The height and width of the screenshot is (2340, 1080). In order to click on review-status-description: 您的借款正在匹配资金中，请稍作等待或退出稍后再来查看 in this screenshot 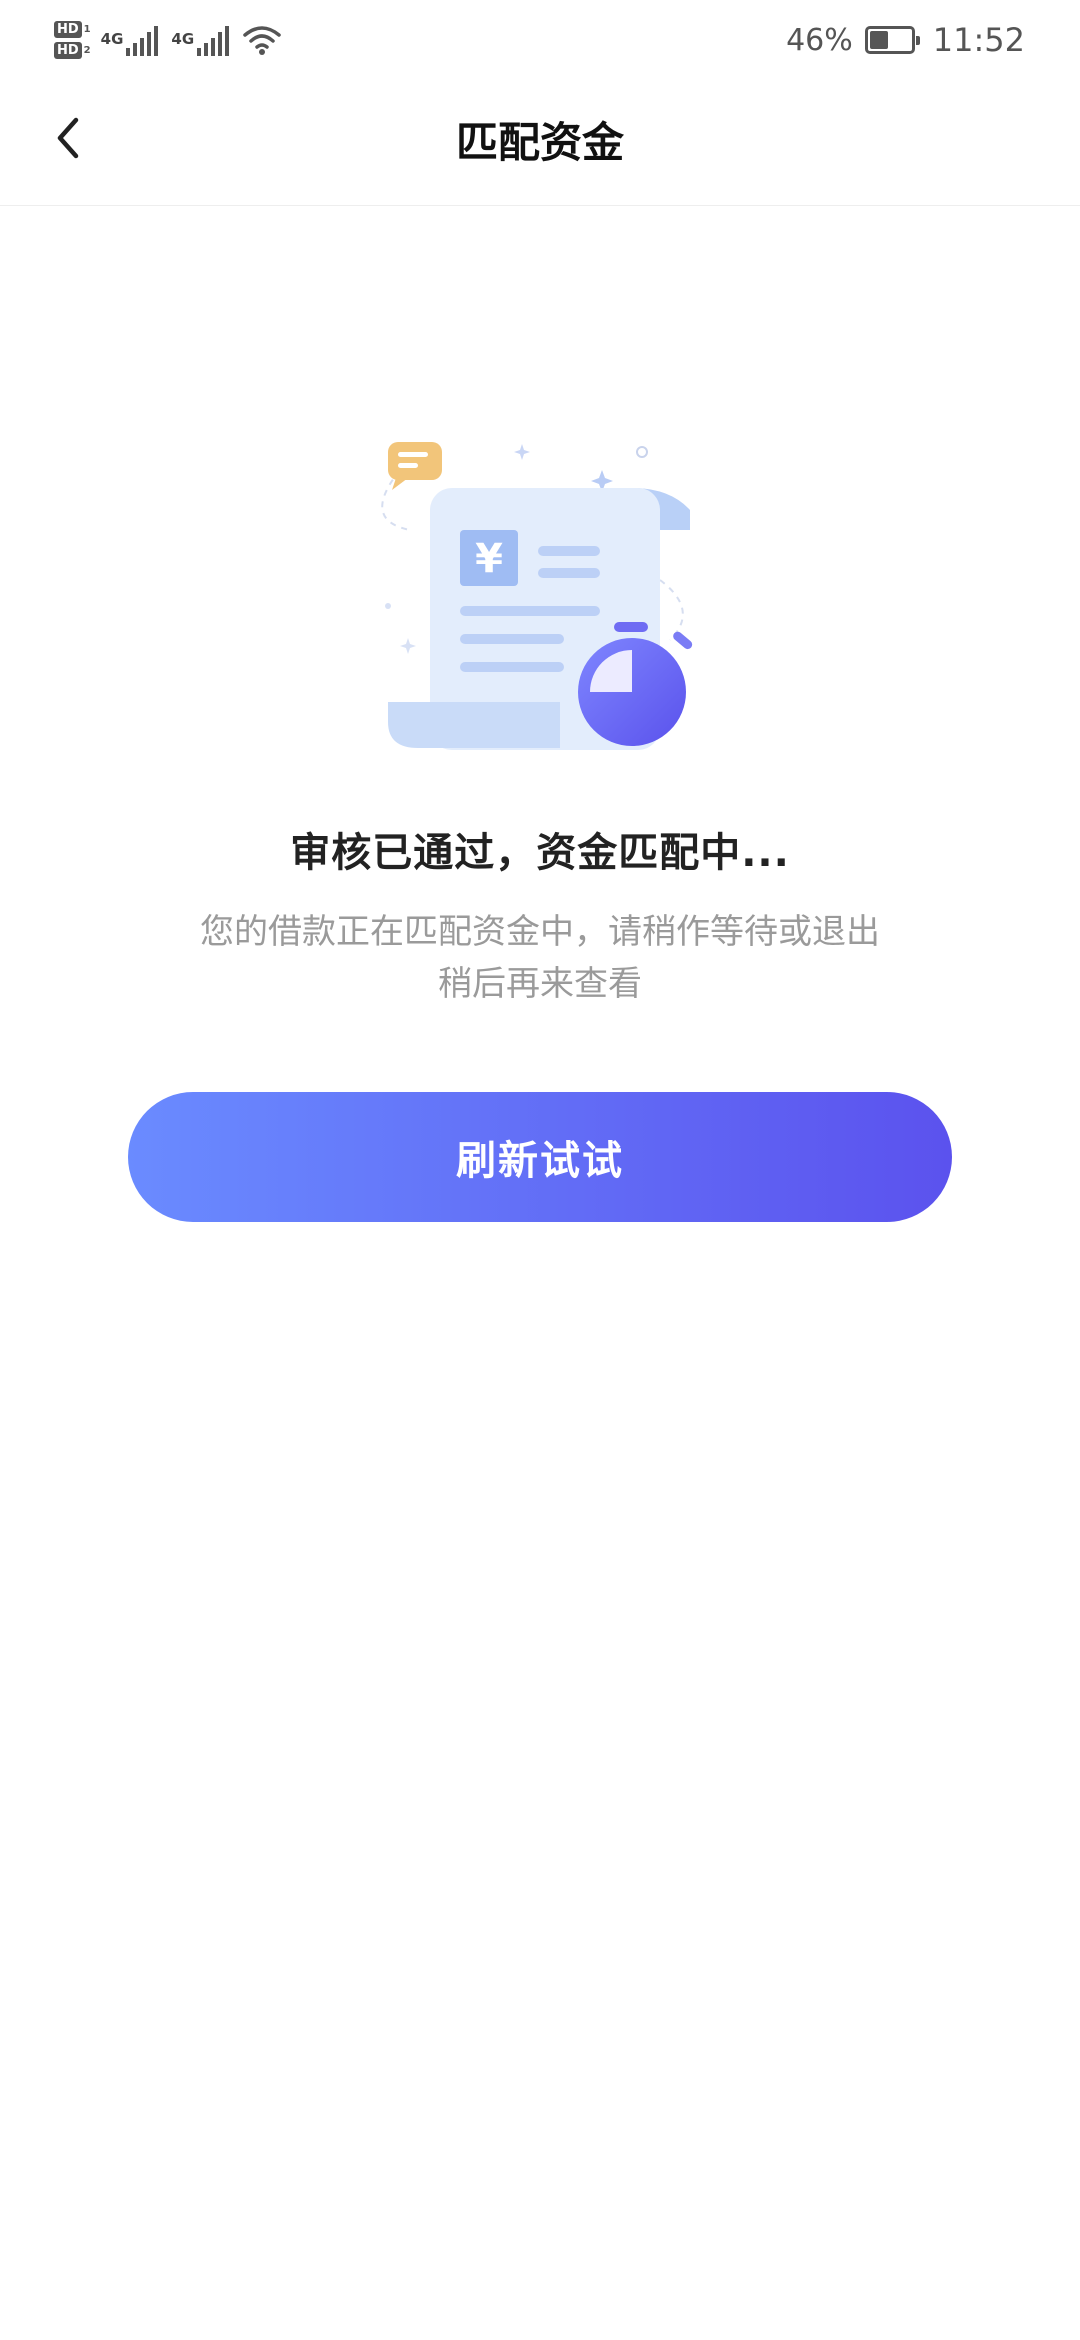, I will do `click(540, 958)`.